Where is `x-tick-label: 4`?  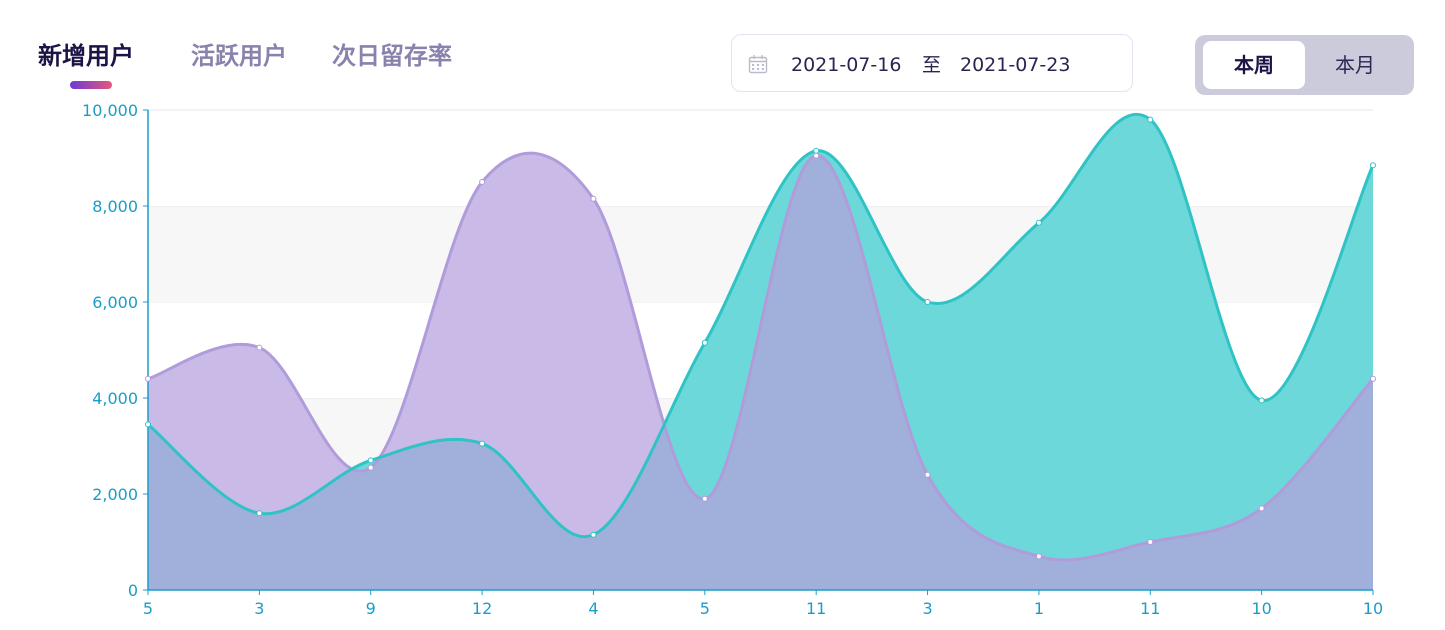 x-tick-label: 4 is located at coordinates (593, 608).